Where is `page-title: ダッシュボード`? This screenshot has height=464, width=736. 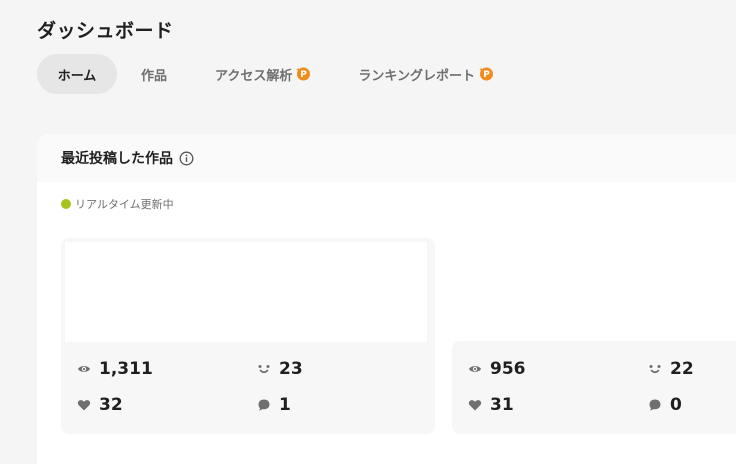
page-title: ダッシュボード is located at coordinates (105, 31).